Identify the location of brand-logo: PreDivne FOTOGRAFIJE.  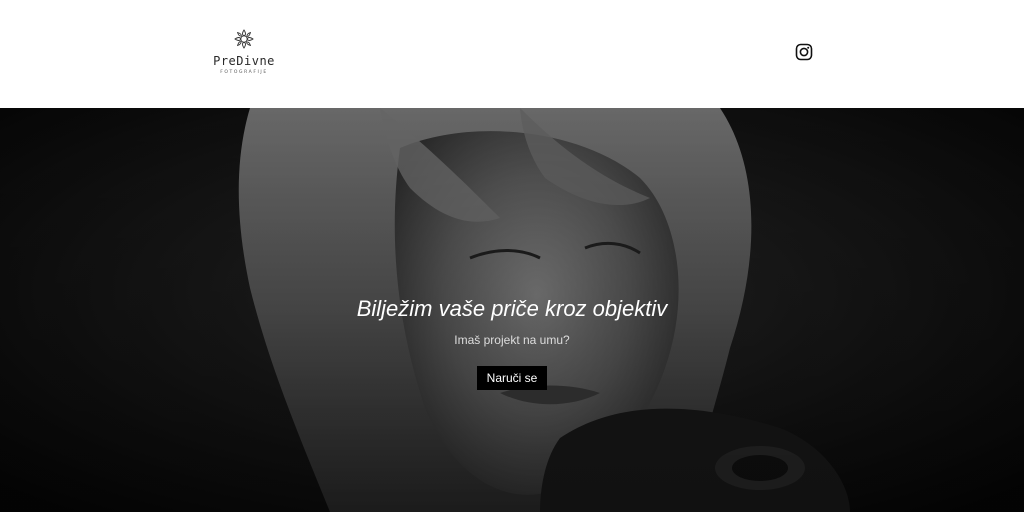
(244, 58).